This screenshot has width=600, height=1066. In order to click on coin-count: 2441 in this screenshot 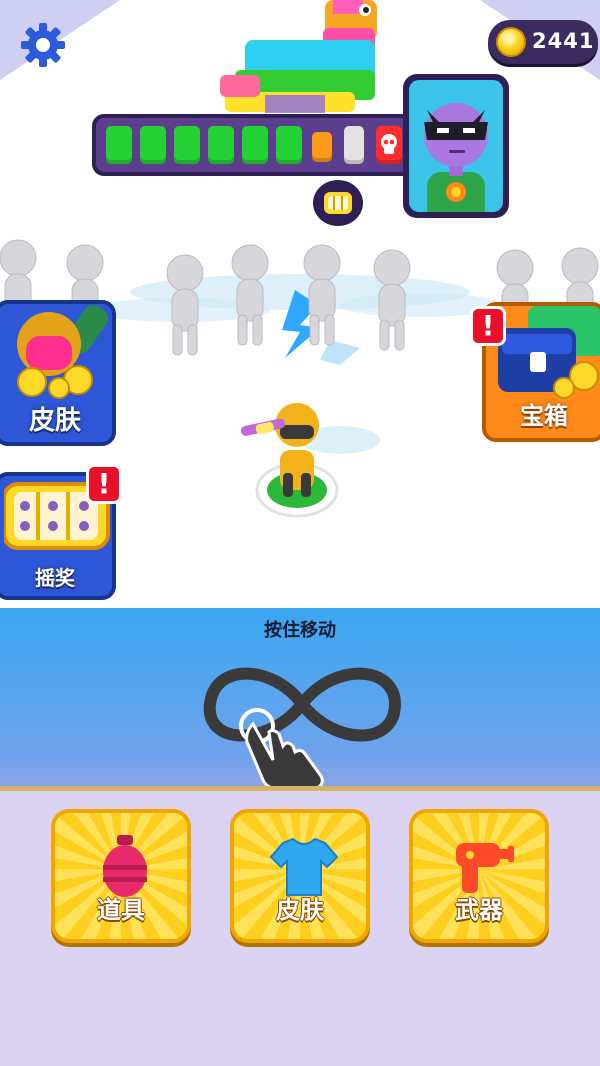, I will do `click(563, 41)`.